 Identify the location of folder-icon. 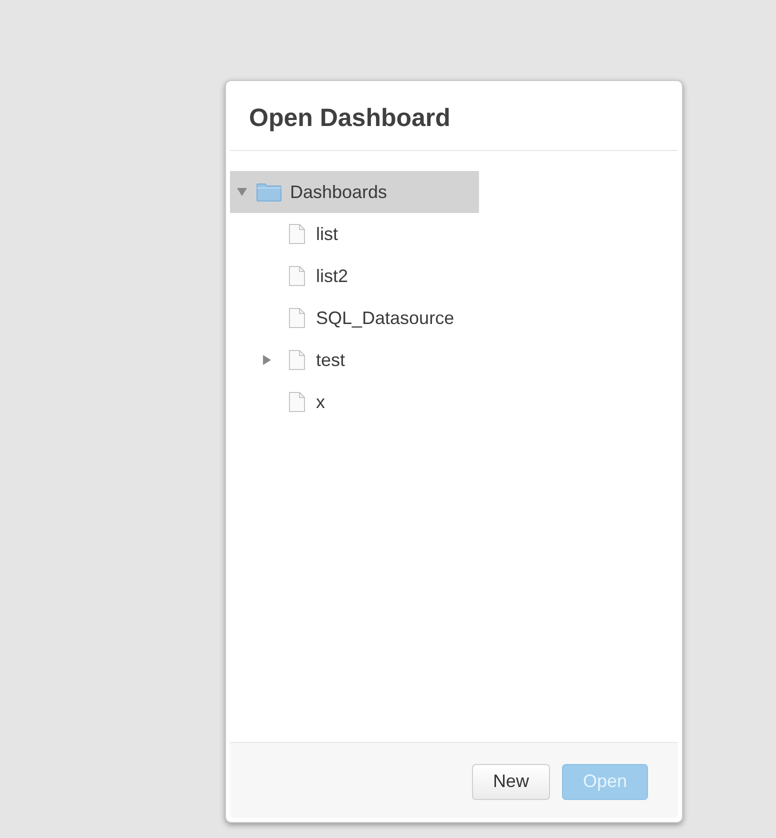
(269, 192).